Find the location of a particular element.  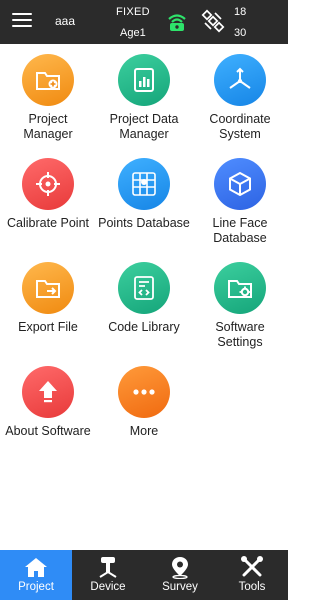

cube-icon is located at coordinates (240, 184).